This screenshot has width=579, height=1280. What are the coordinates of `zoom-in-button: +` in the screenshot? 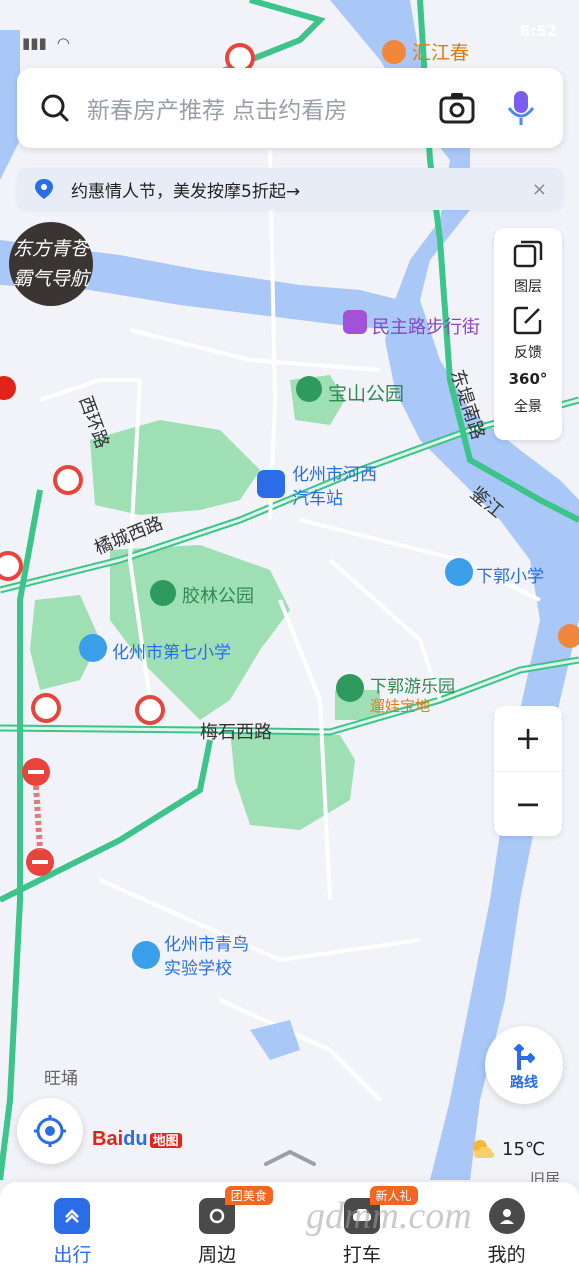 It's located at (528, 739).